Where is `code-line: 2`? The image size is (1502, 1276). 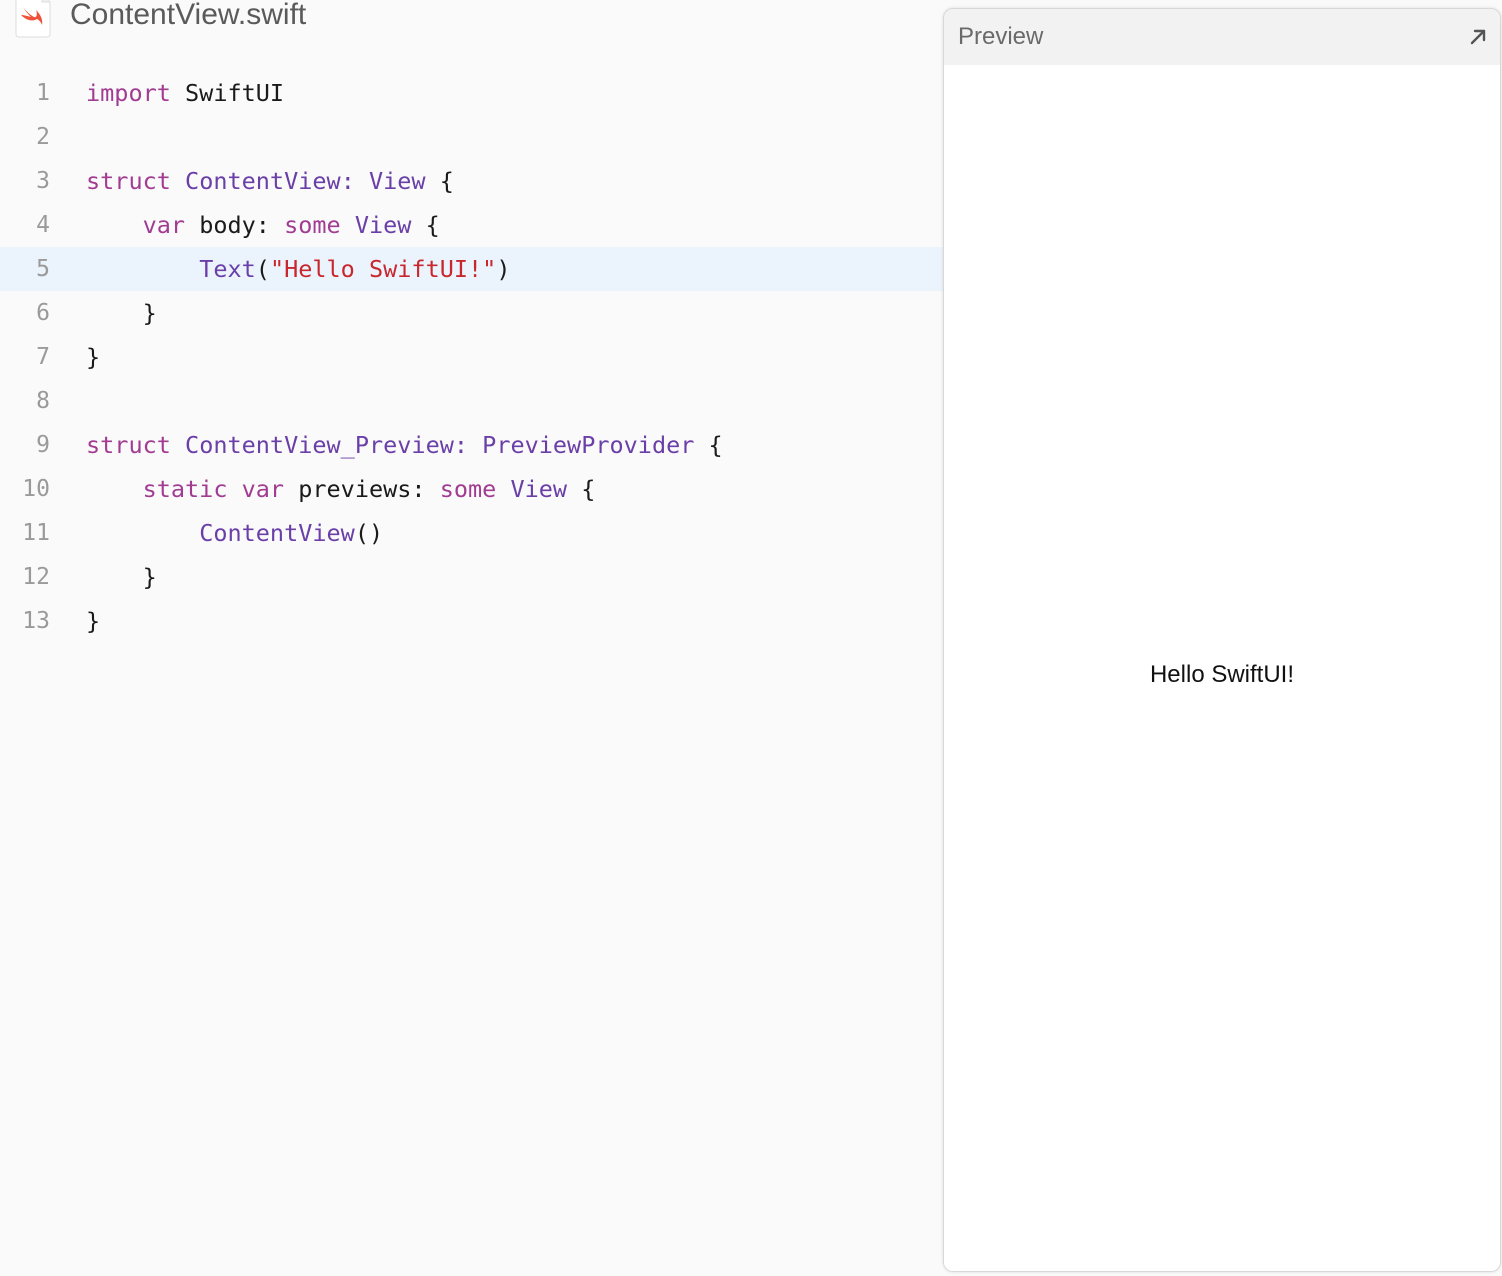 code-line: 2 is located at coordinates (471, 137).